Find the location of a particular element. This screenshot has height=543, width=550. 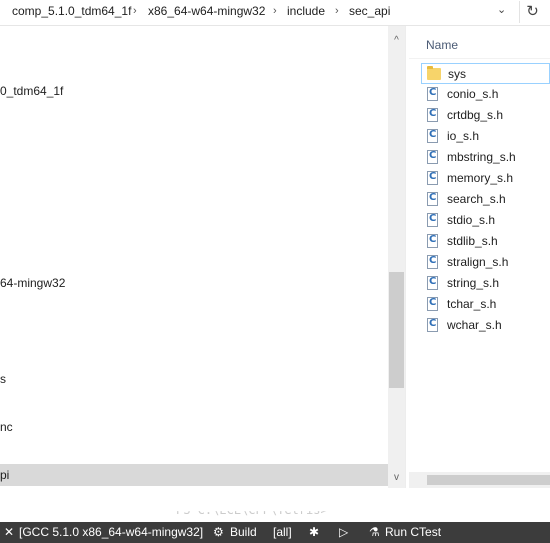

file-row: C stdlib_s.h is located at coordinates (485, 241).